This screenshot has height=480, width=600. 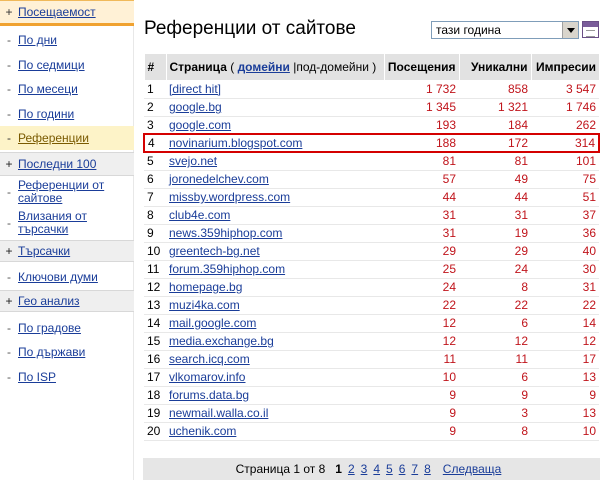 What do you see at coordinates (351, 469) in the screenshot?
I see `pagination-page-link: 2` at bounding box center [351, 469].